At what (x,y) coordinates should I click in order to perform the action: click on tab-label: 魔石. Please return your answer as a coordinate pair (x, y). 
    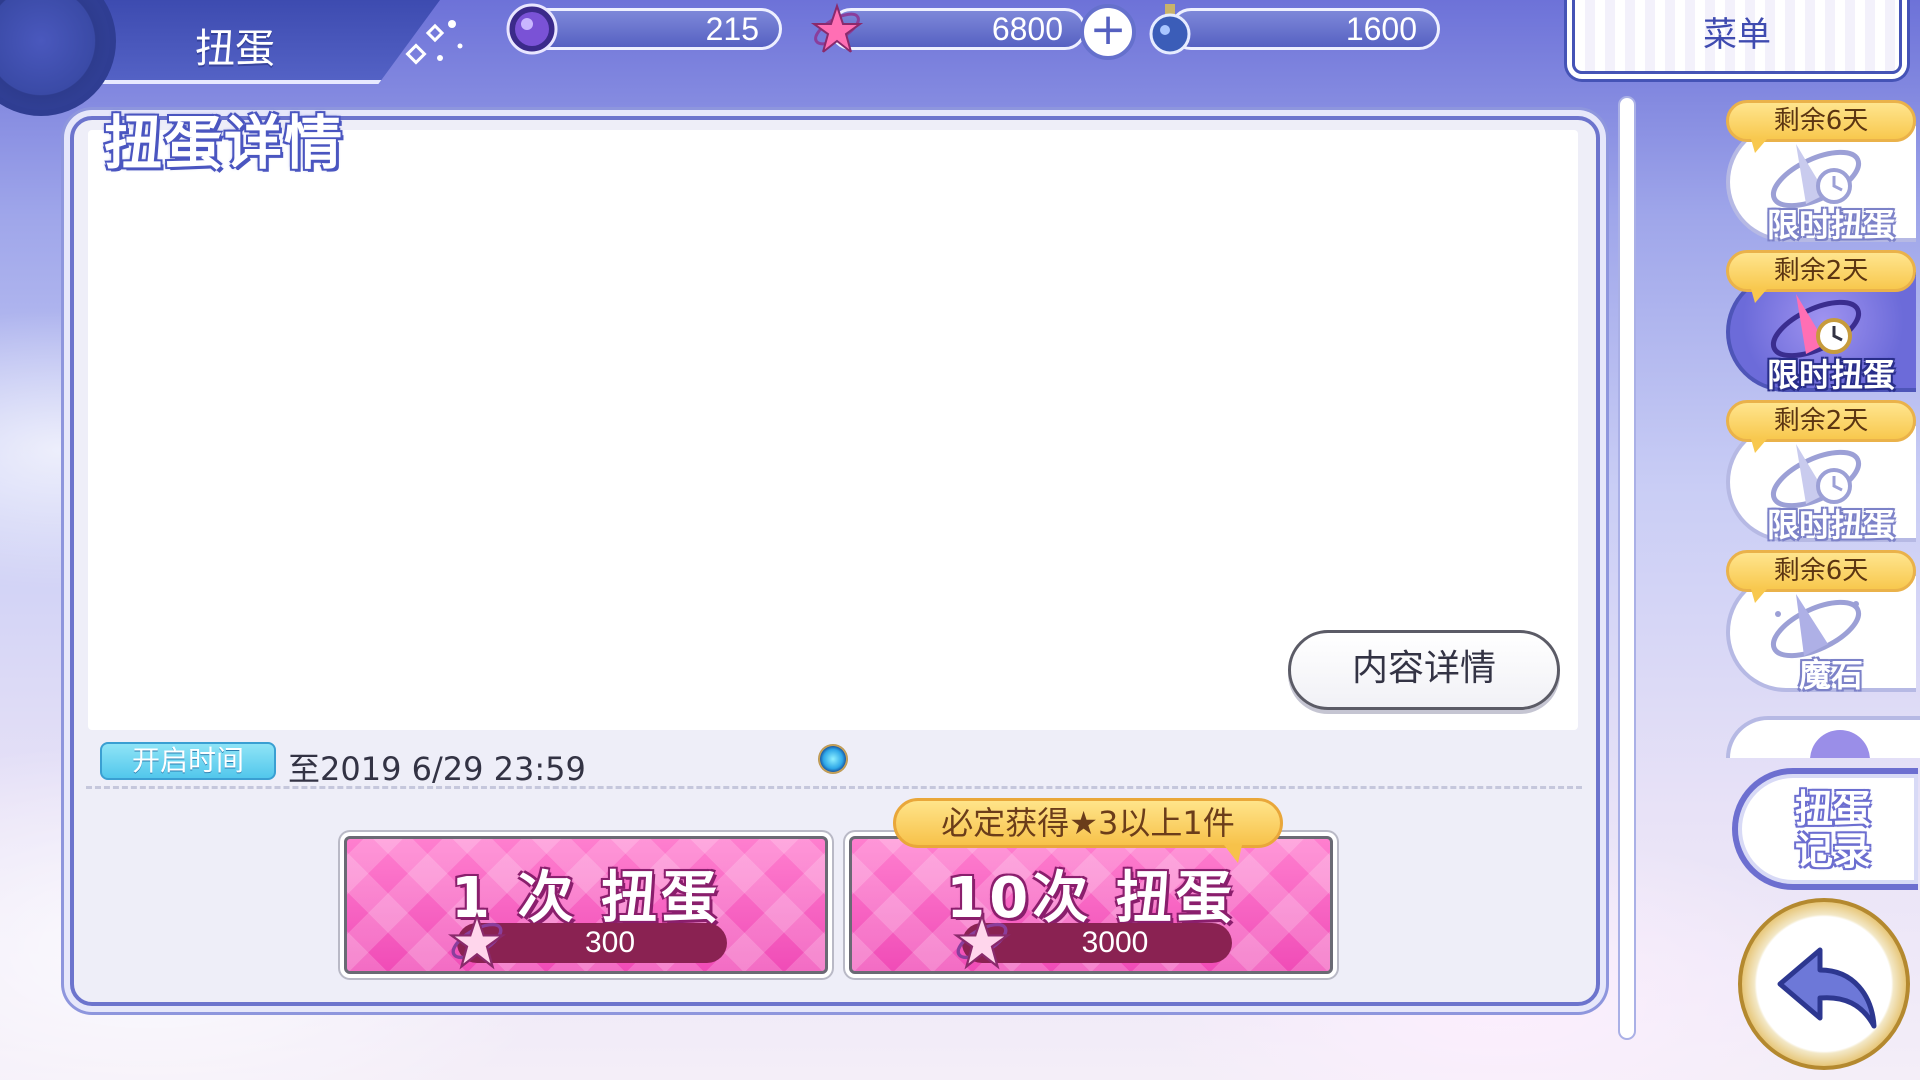
    Looking at the image, I should click on (1830, 675).